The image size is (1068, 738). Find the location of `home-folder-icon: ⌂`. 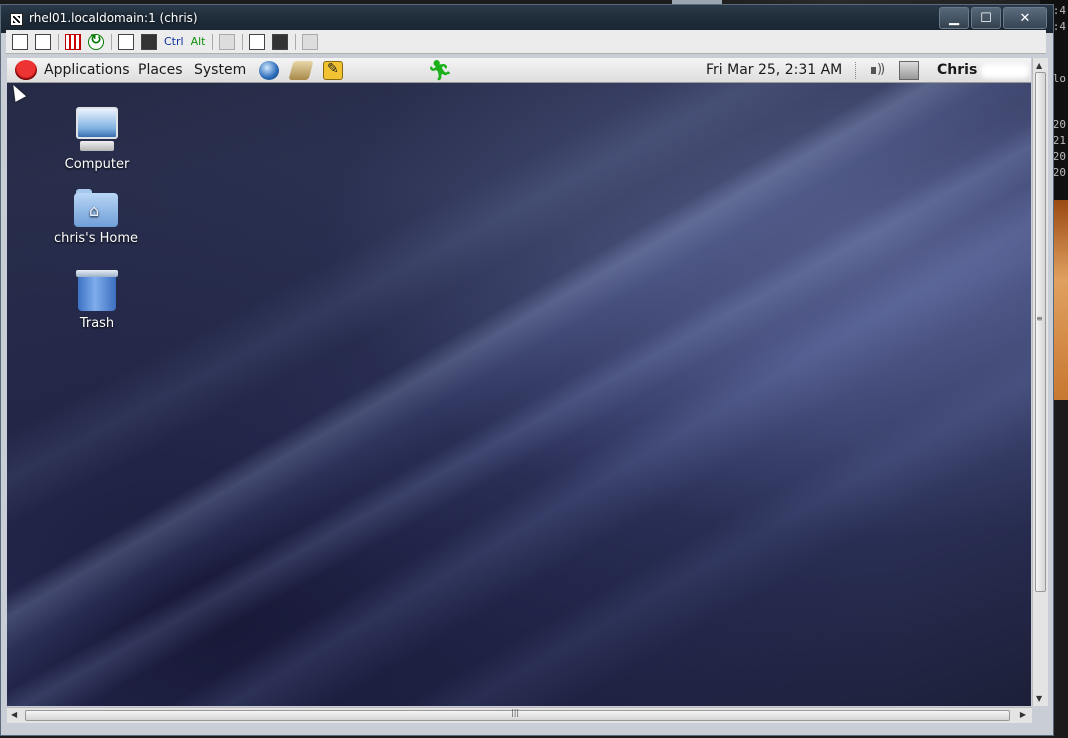

home-folder-icon: ⌂ is located at coordinates (96, 208).